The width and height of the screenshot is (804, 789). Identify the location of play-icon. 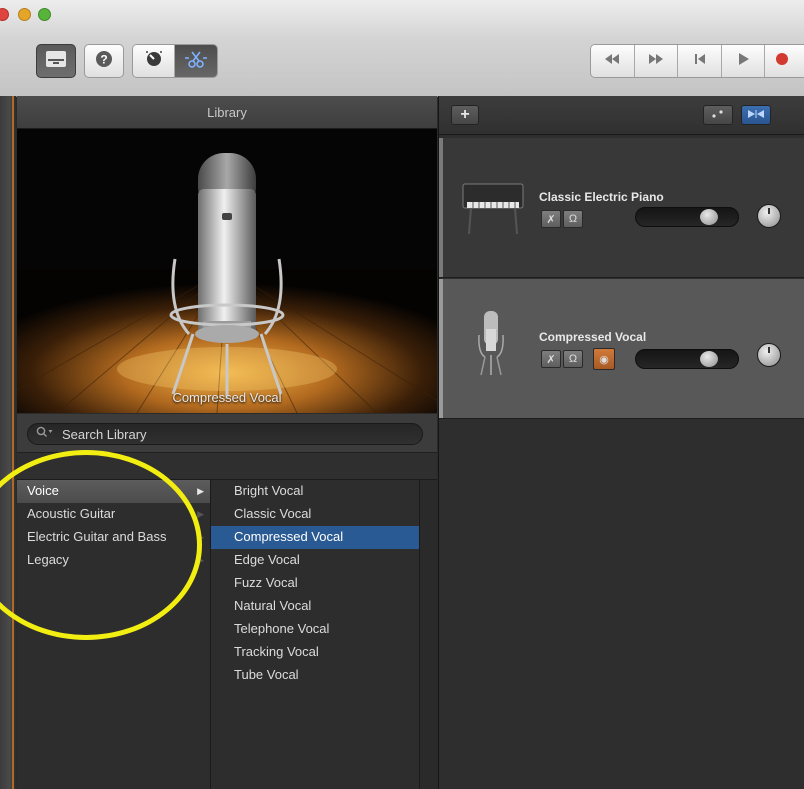
(743, 61).